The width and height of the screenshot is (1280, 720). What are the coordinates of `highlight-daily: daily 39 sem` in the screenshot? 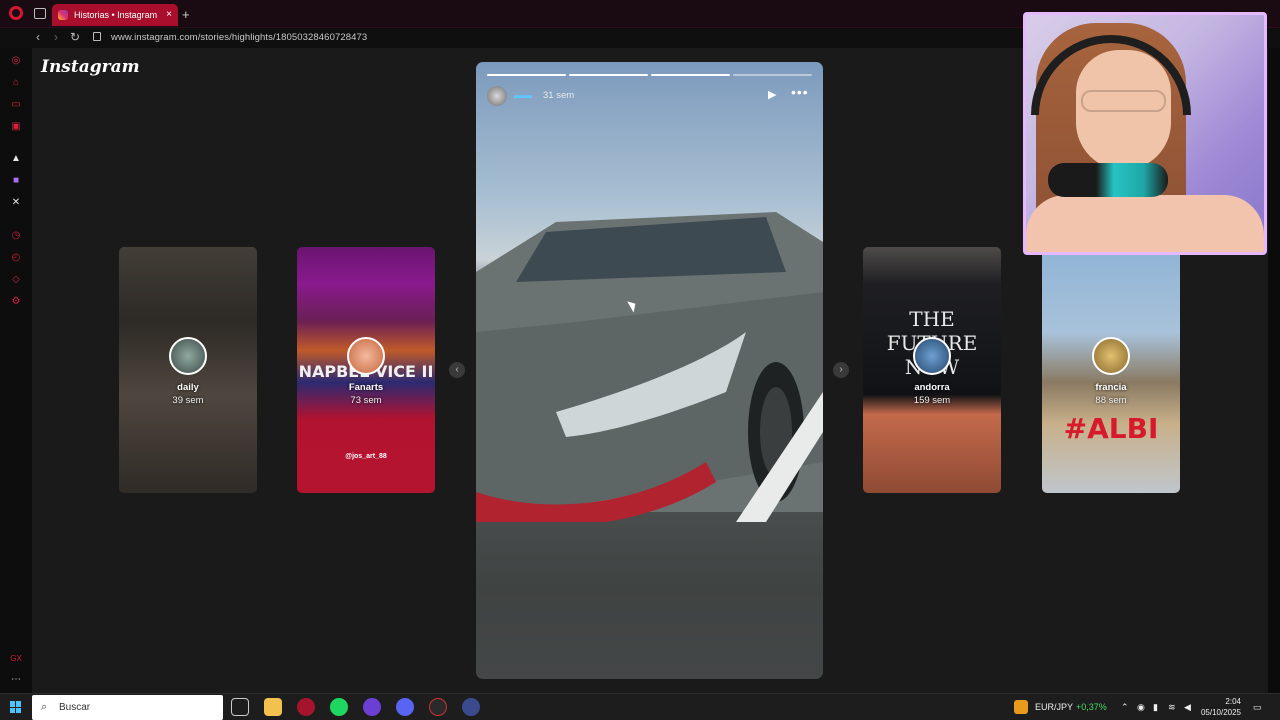 It's located at (188, 370).